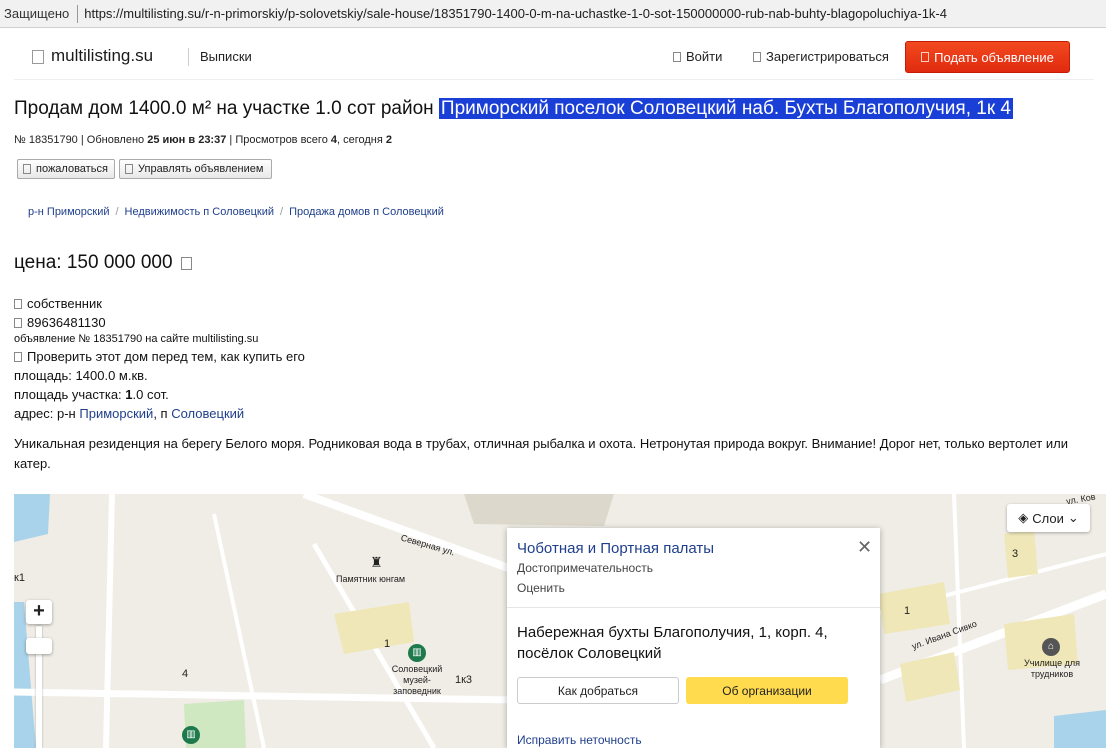  I want to click on close-icon: ✕, so click(864, 547).